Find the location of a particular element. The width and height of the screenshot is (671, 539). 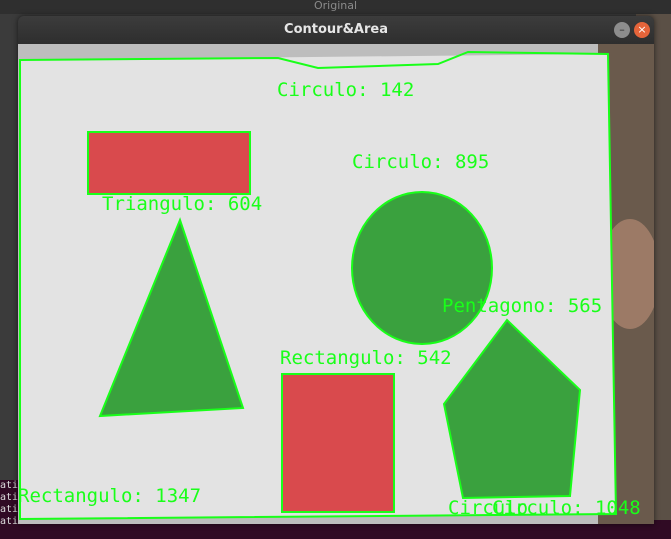

label-circulo-bottom-b: Circulo: 1048 is located at coordinates (566, 508).